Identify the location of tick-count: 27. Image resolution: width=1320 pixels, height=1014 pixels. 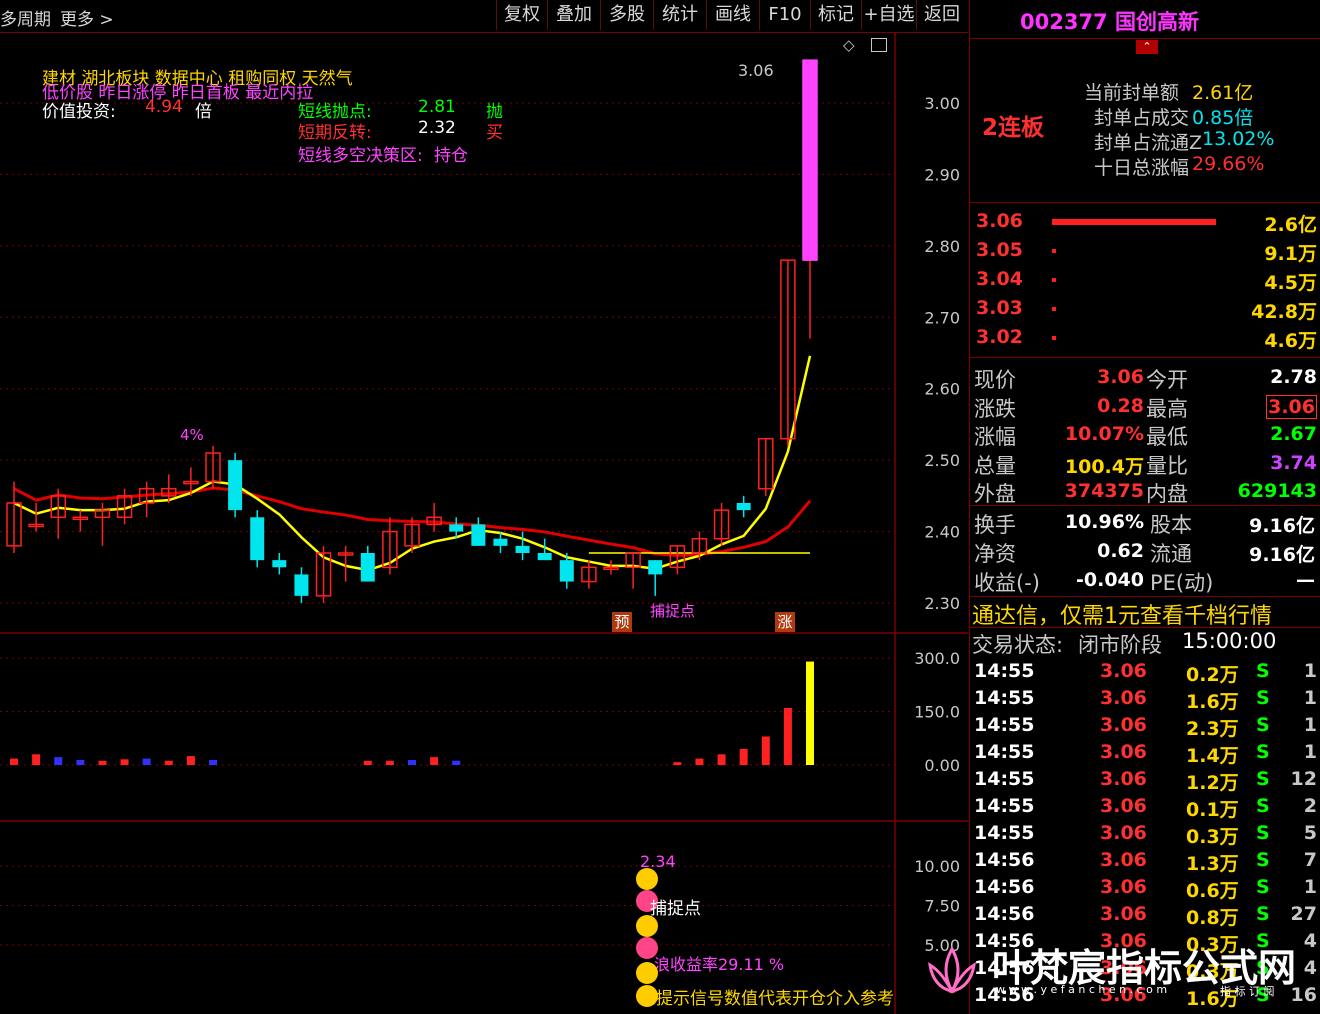
(1303, 914).